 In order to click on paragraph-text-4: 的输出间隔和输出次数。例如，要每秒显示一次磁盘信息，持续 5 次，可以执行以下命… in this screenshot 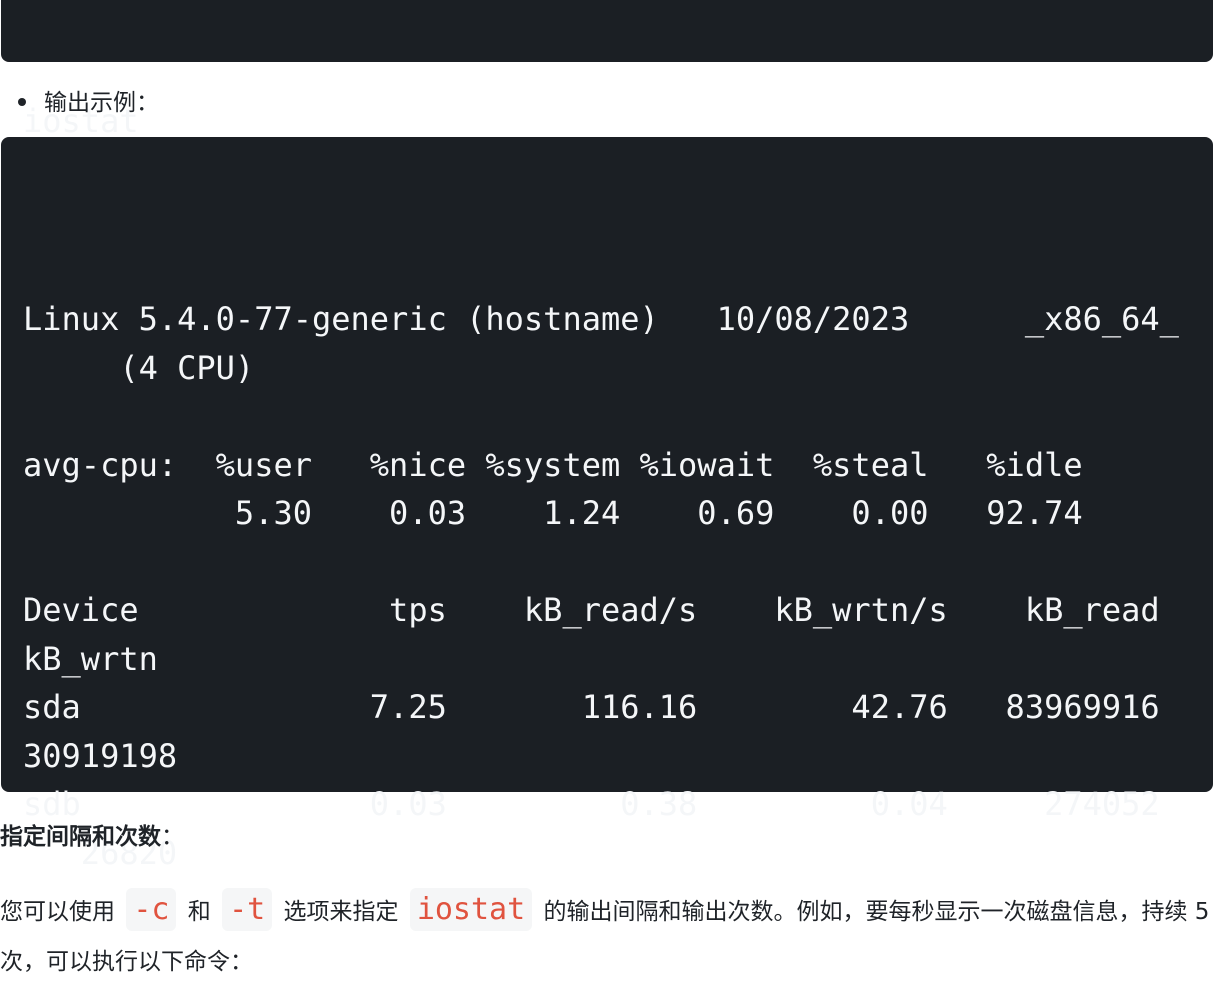, I will do `click(605, 937)`.